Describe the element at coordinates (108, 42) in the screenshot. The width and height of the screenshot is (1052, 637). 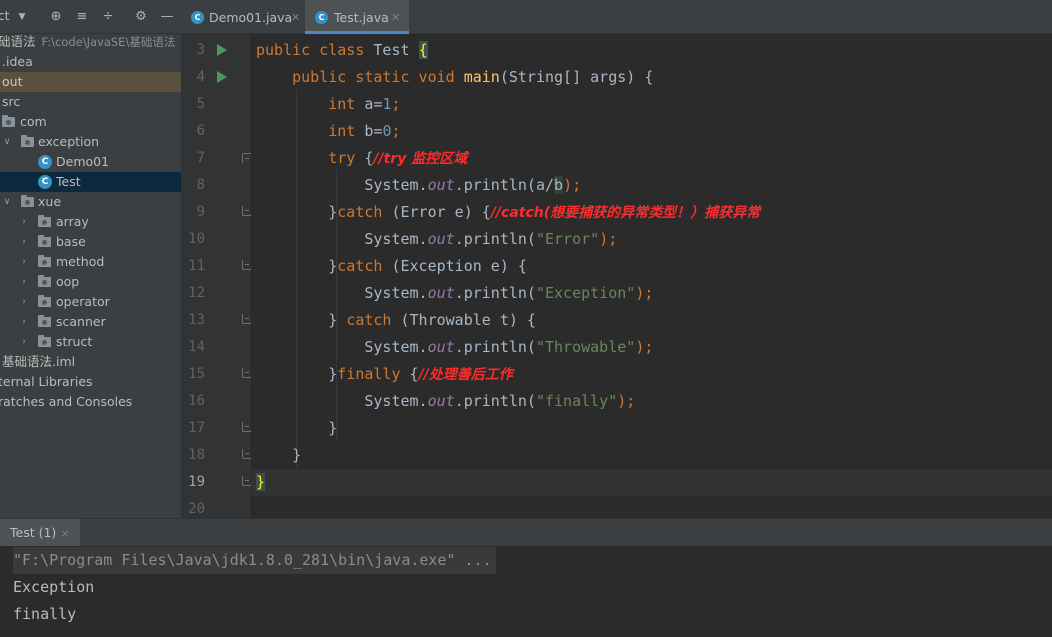
I see `project-root-path: F:\code\JavaSE\基础语法` at that location.